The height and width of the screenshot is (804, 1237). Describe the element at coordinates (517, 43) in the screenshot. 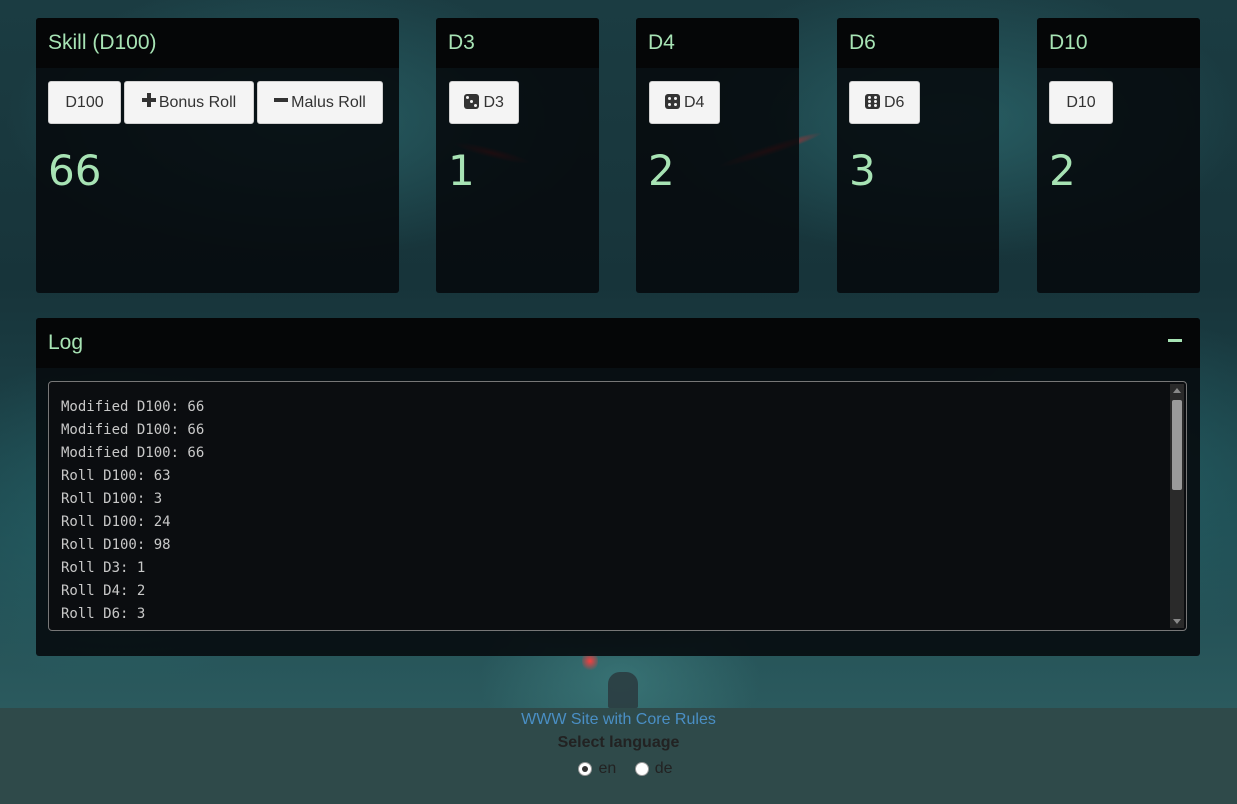

I see `d3-panel-title: D3` at that location.